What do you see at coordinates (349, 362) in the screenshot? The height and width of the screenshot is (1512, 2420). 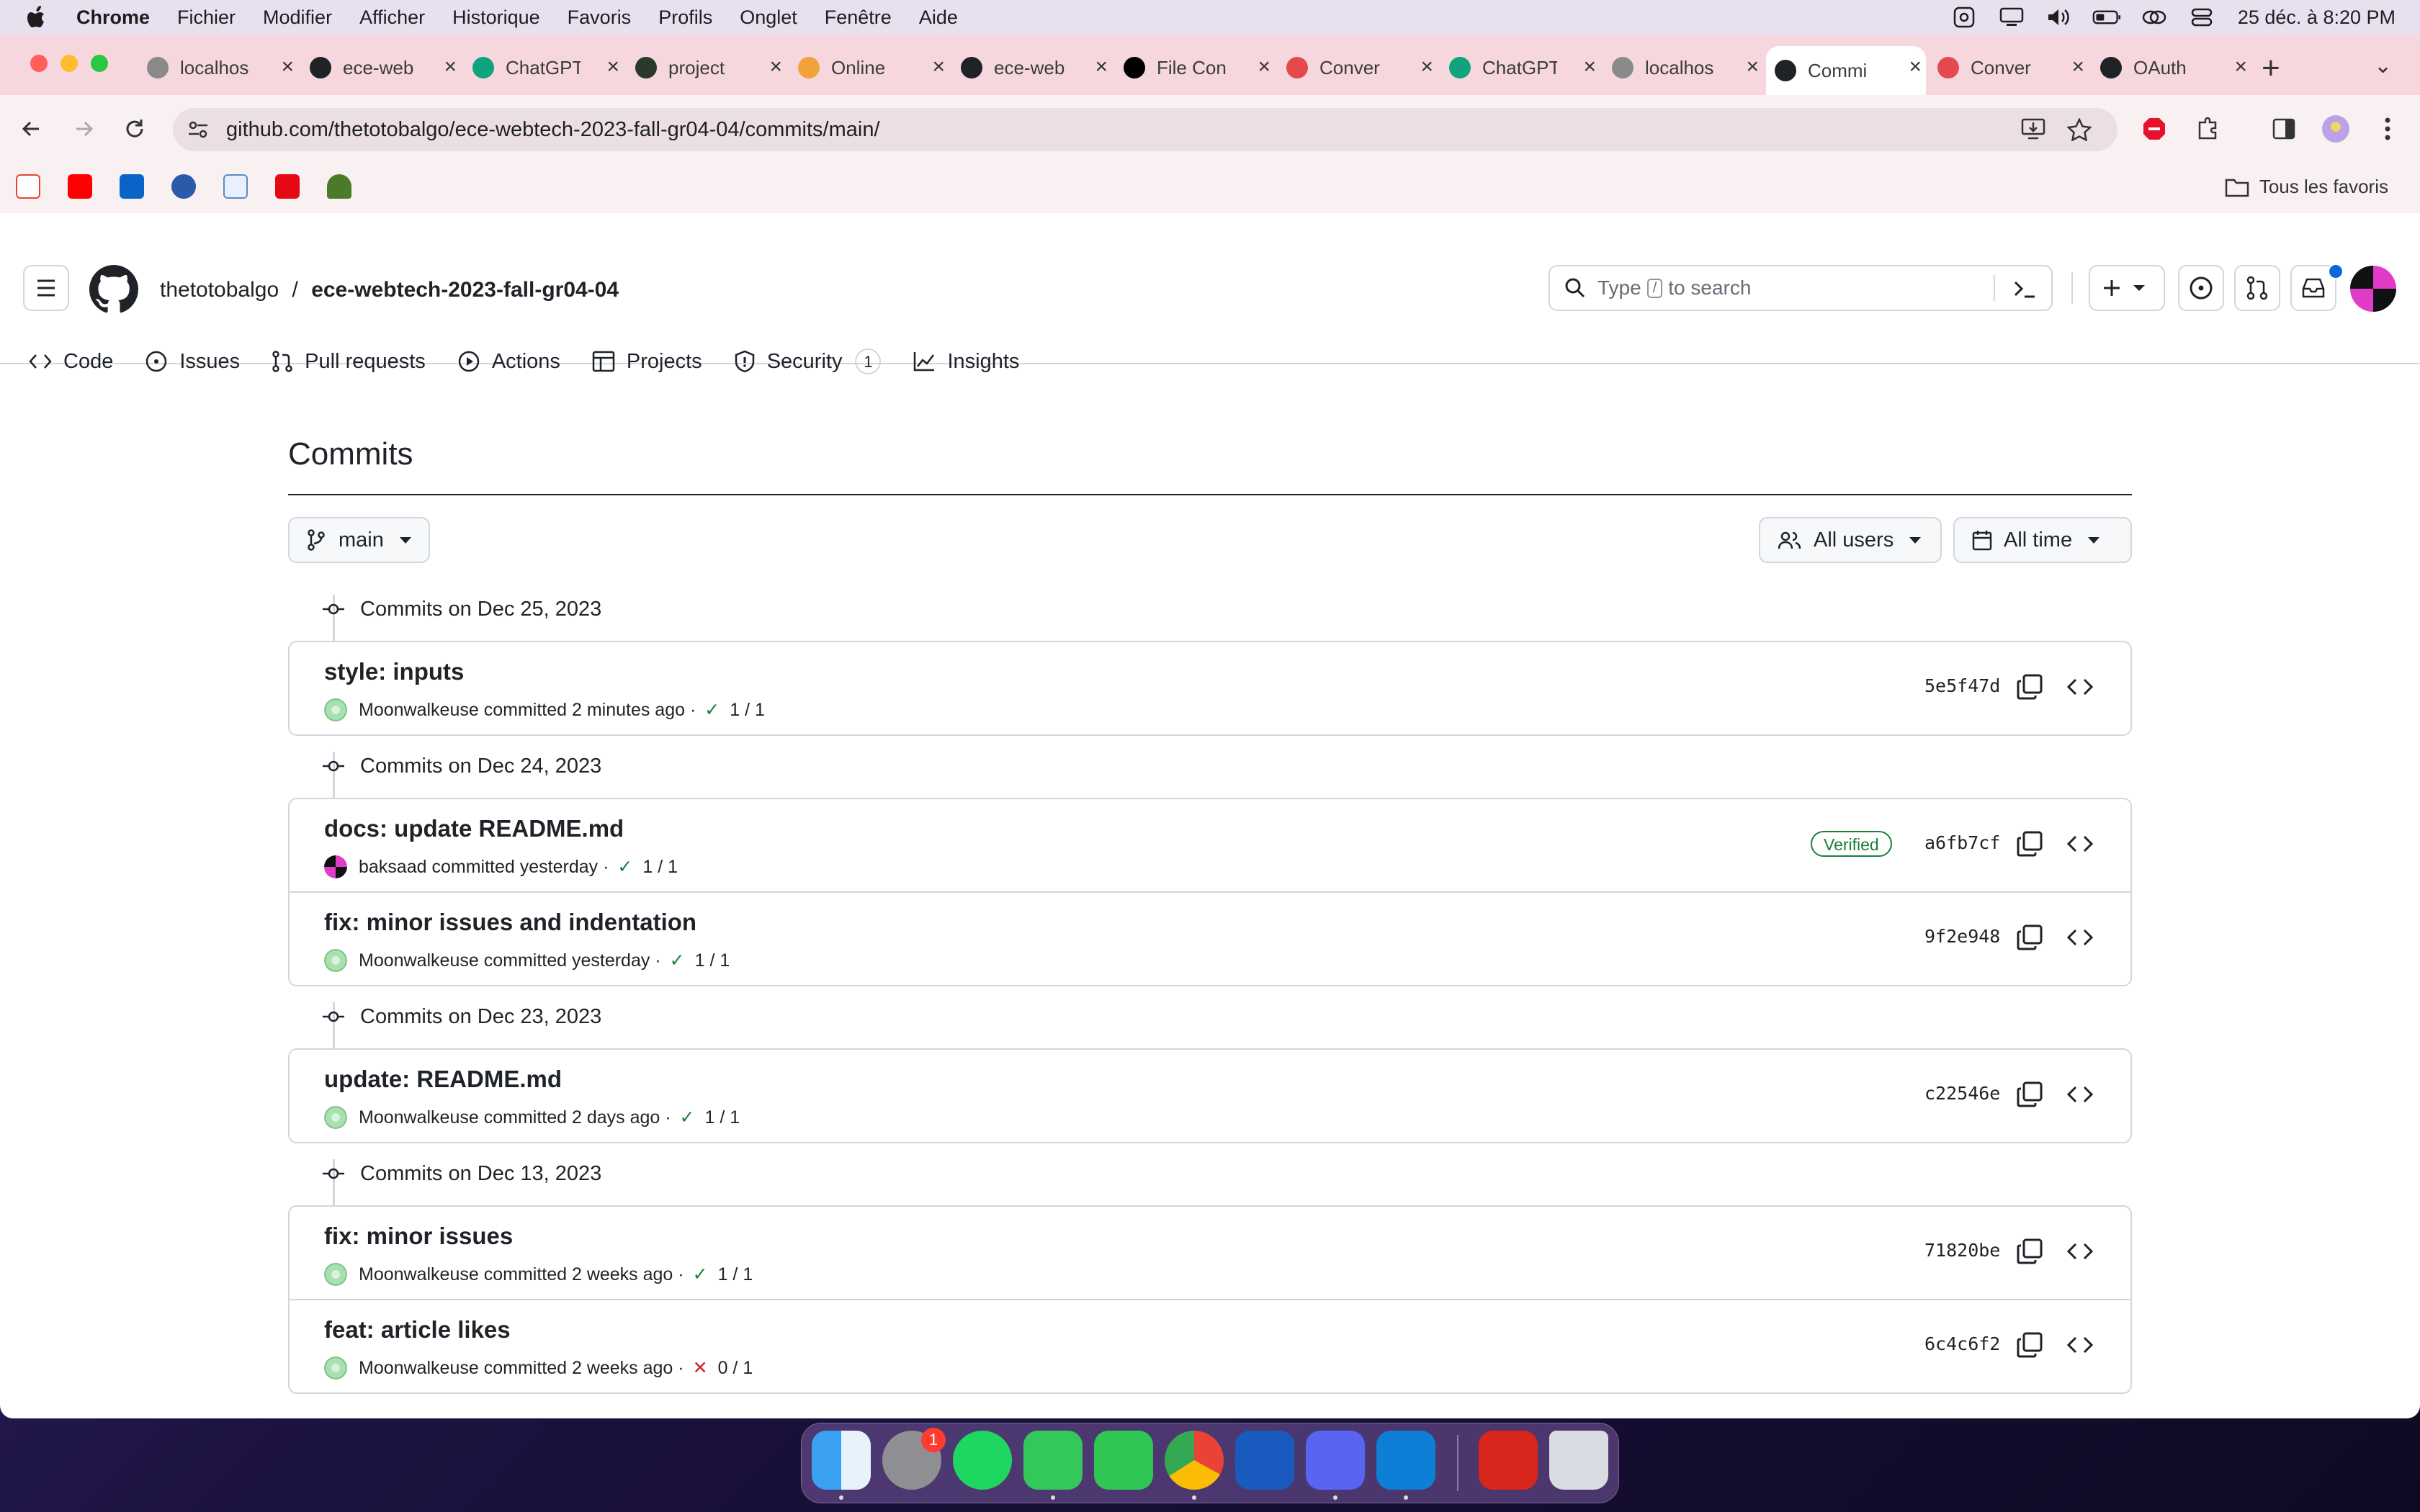 I see `tab-pull-requests: Pull requests` at bounding box center [349, 362].